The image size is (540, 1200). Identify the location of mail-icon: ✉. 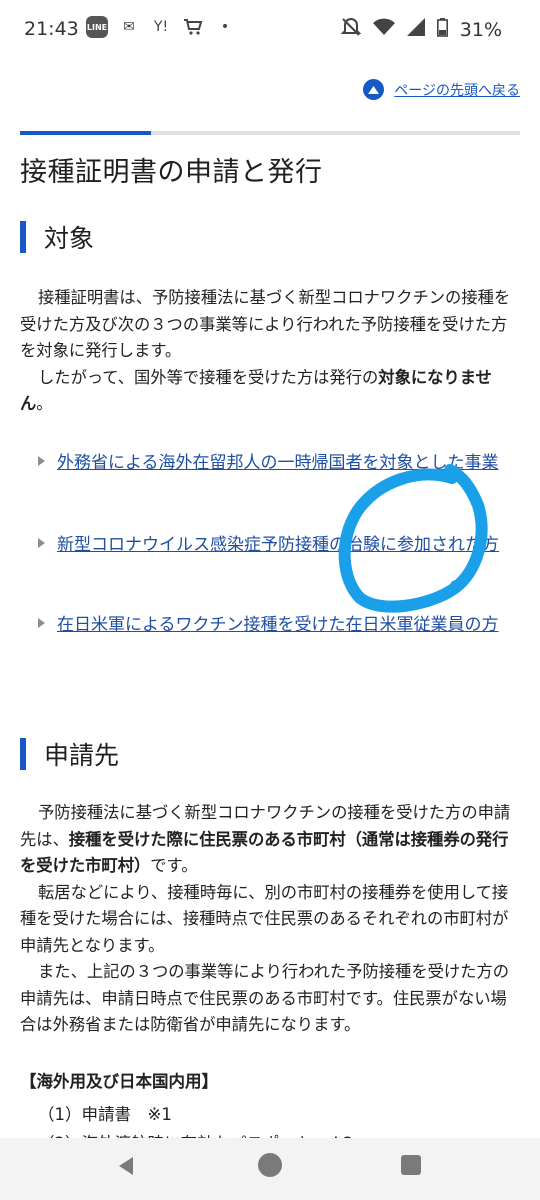
(129, 27).